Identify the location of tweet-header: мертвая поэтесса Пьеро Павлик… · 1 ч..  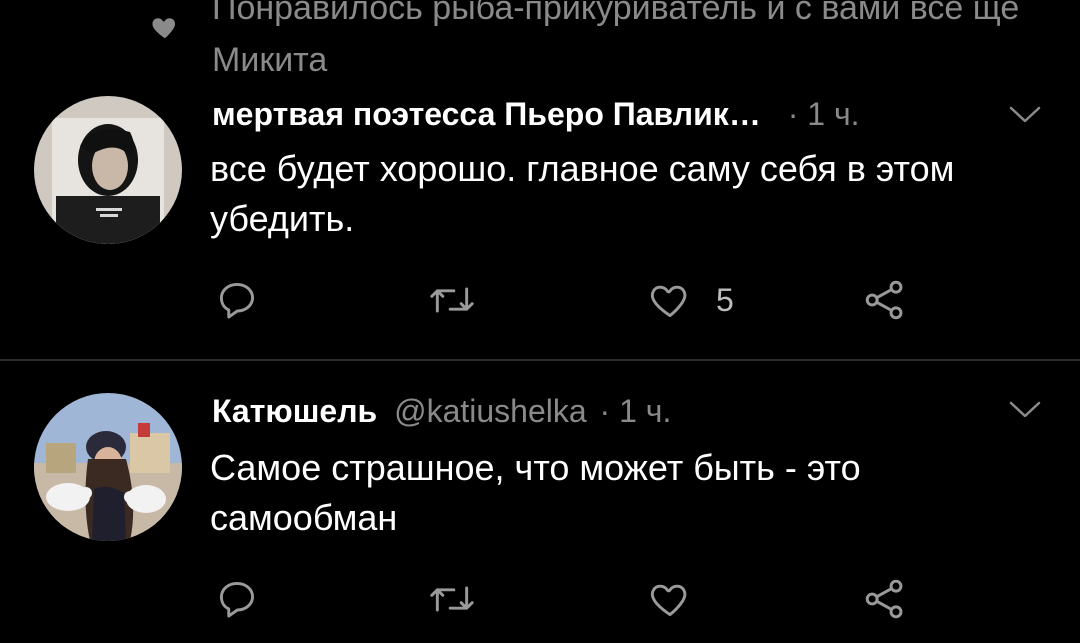
(536, 114).